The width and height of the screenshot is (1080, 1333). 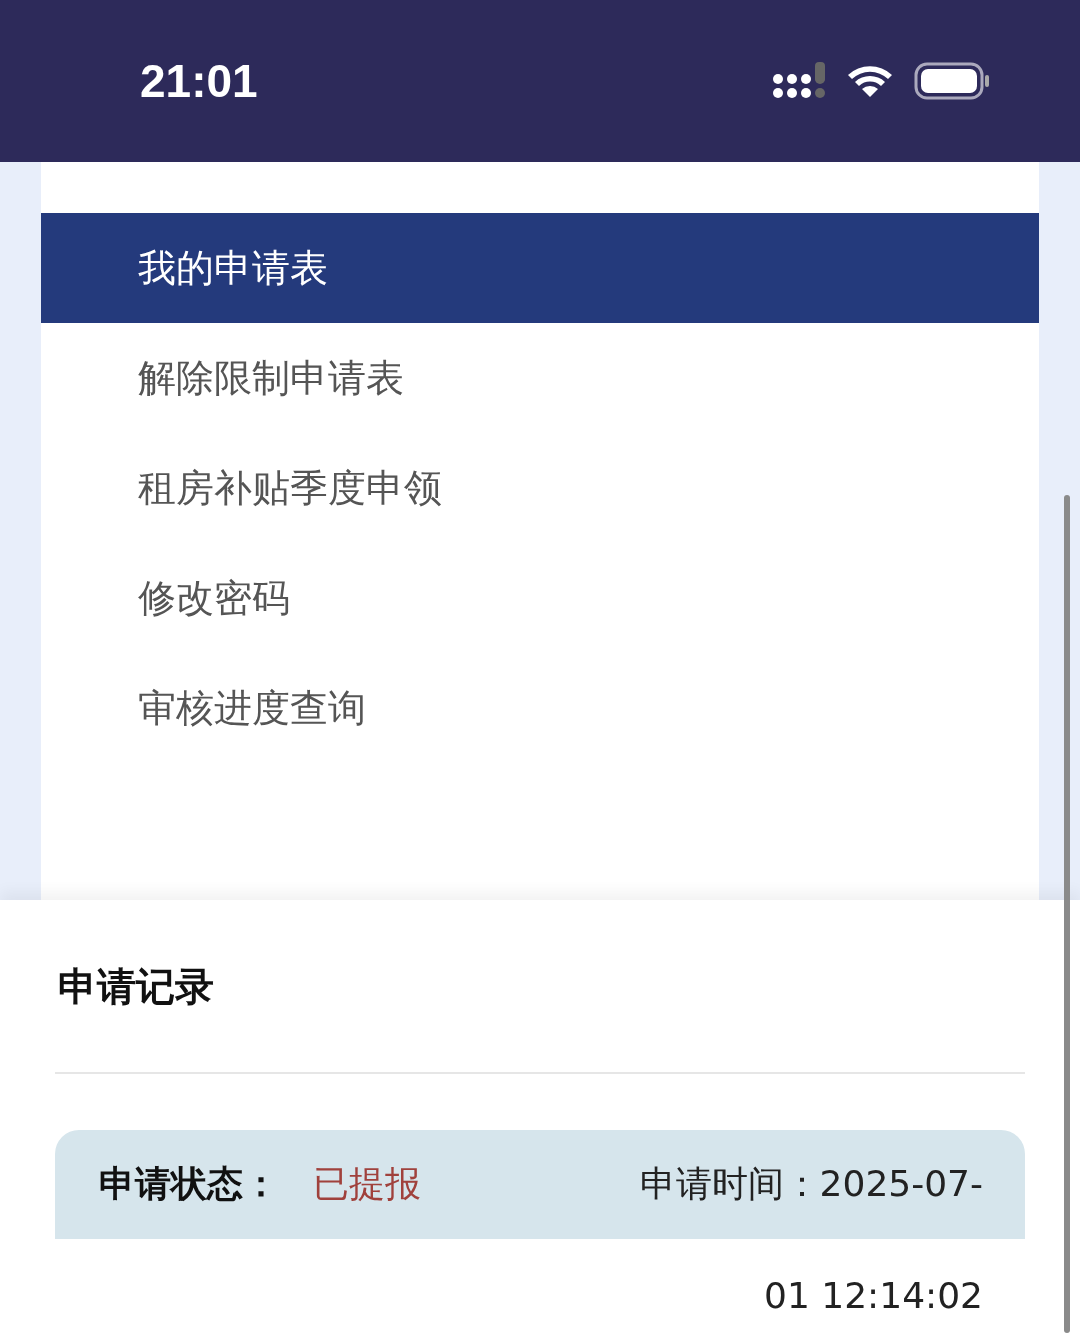 What do you see at coordinates (952, 81) in the screenshot?
I see `battery-icon` at bounding box center [952, 81].